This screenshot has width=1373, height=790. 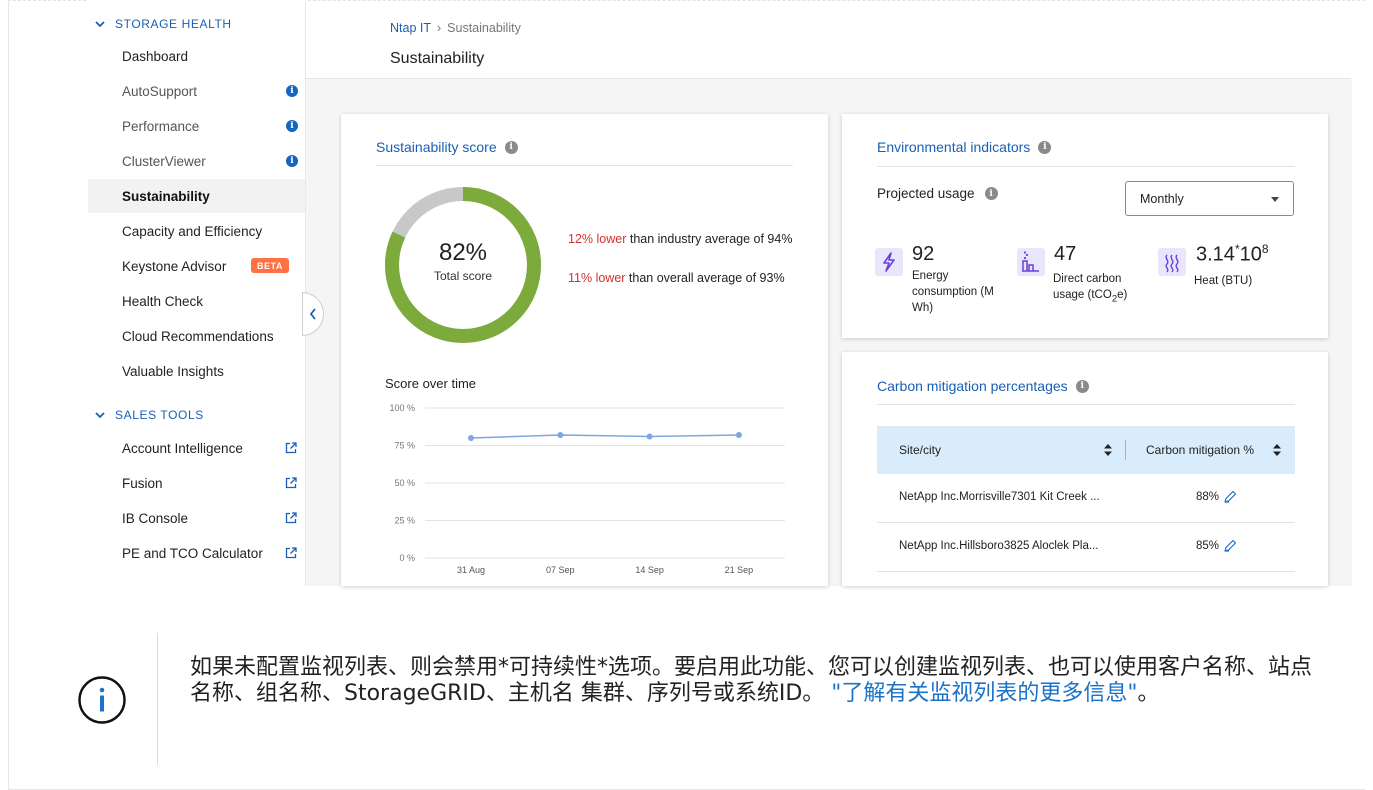 I want to click on y-tick-label: 50 %, so click(x=404, y=483).